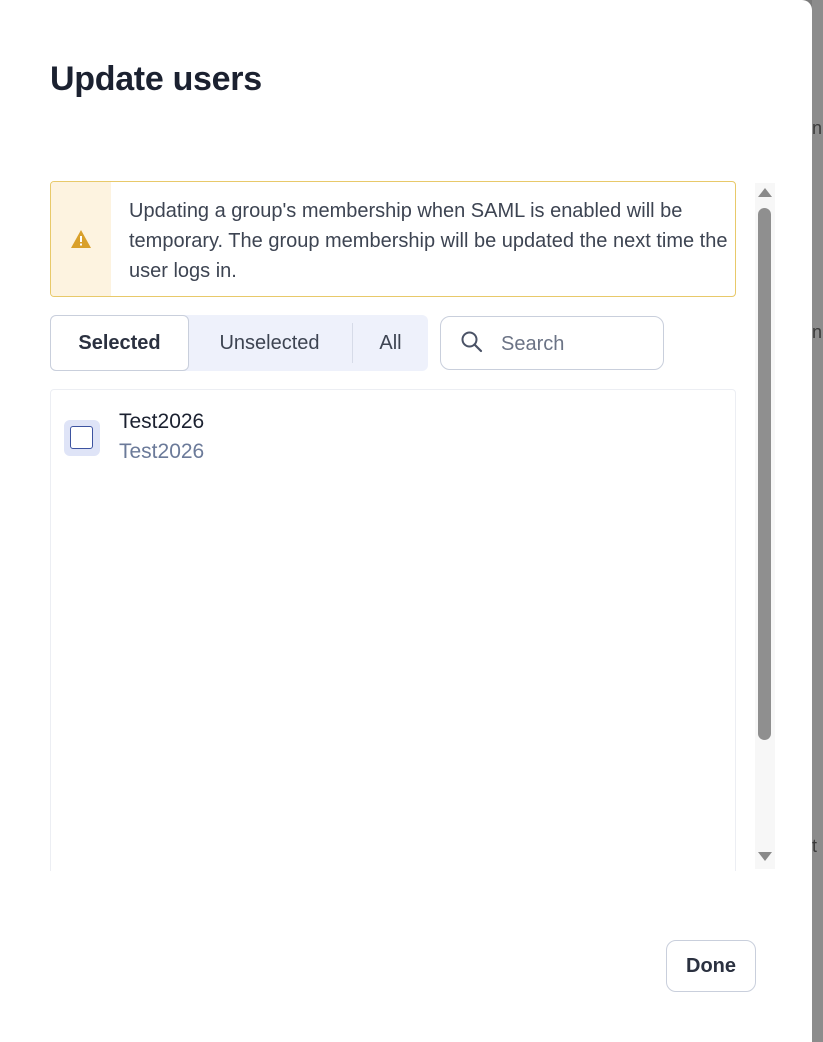  Describe the element at coordinates (119, 343) in the screenshot. I see `tab-selected: Selected` at that location.